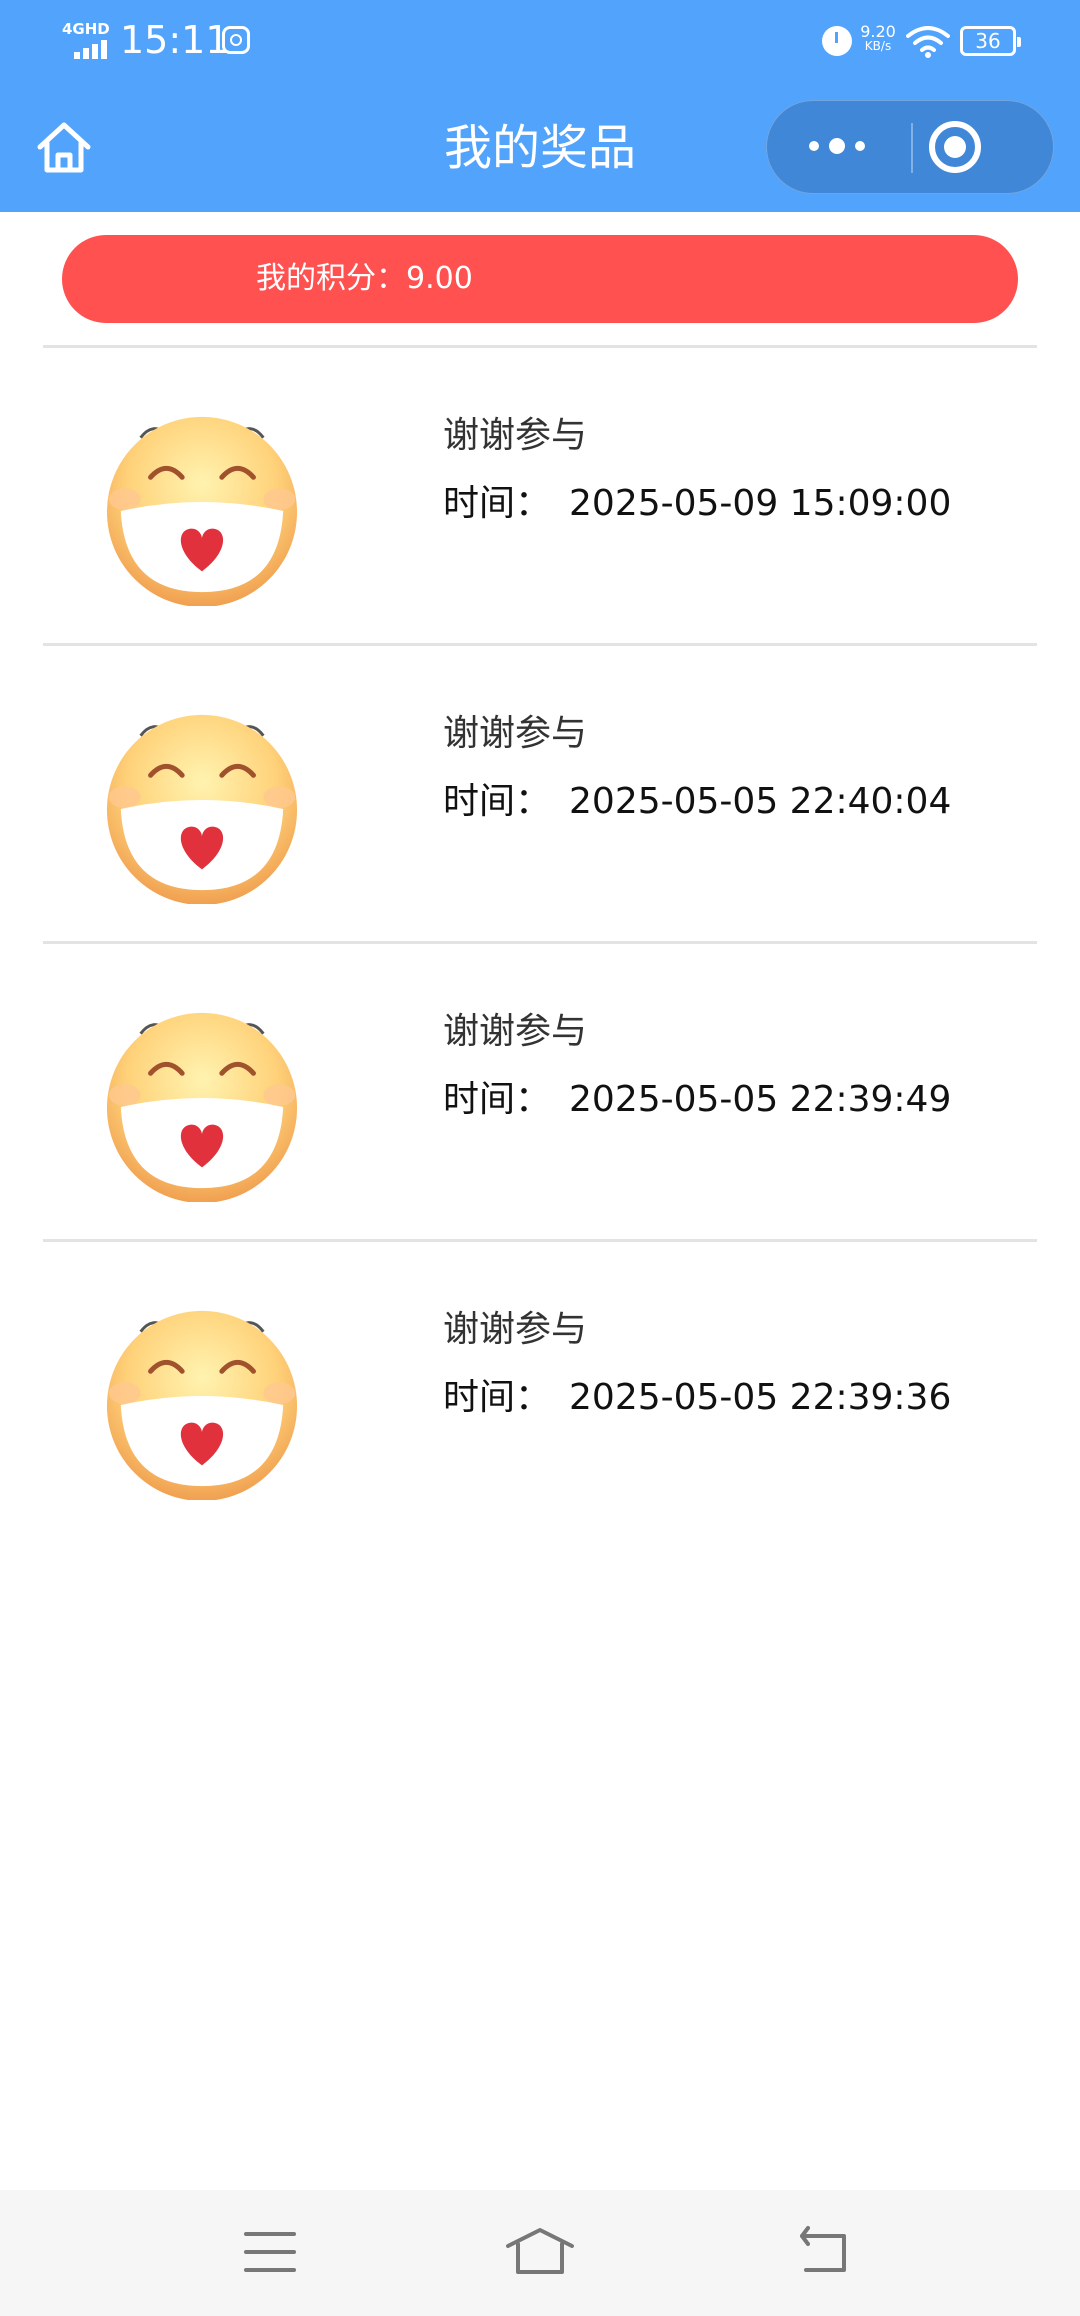 The image size is (1080, 2316). Describe the element at coordinates (760, 801) in the screenshot. I see `prize-time-value: 2025-05-05 22:40:04` at that location.